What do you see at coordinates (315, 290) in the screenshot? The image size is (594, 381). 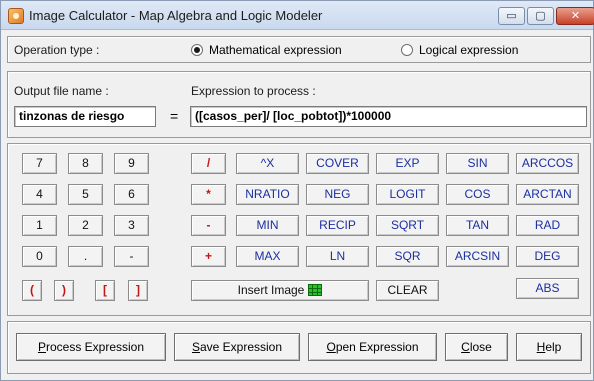 I see `image-grid-icon` at bounding box center [315, 290].